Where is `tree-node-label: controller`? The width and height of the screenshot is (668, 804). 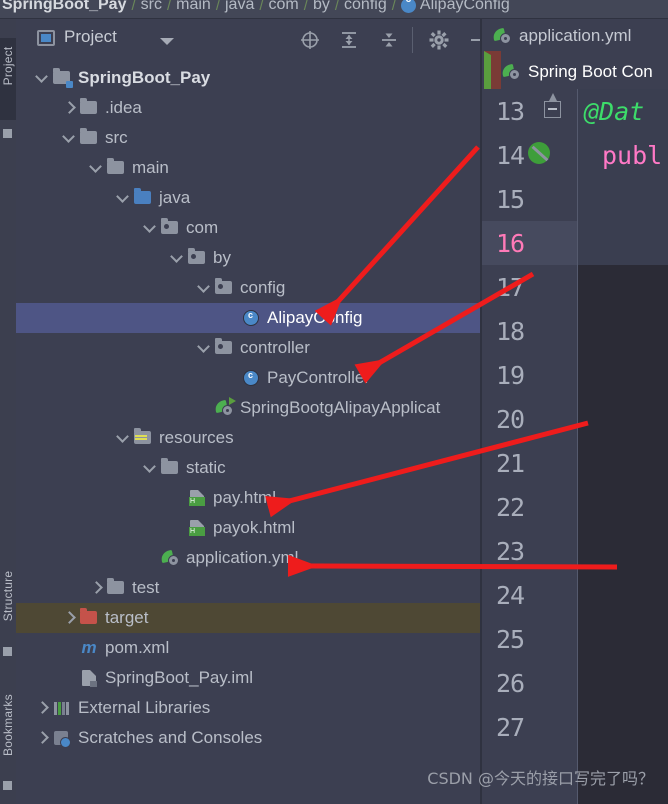
tree-node-label: controller is located at coordinates (275, 347).